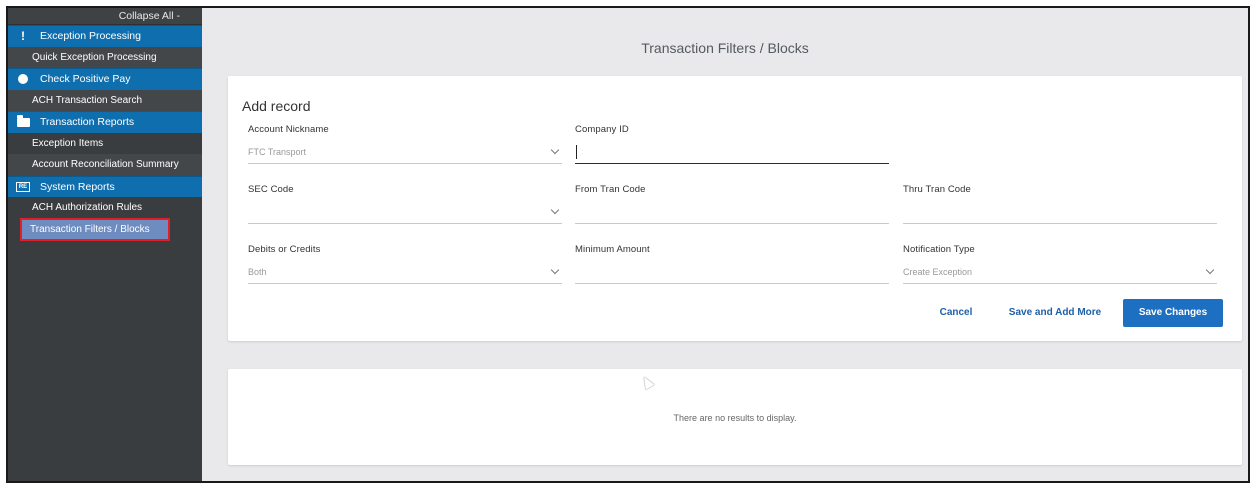 This screenshot has width=1255, height=485. What do you see at coordinates (276, 106) in the screenshot?
I see `form-title: Add record` at bounding box center [276, 106].